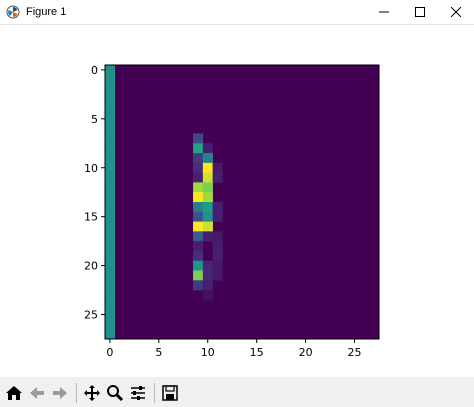 Image resolution: width=474 pixels, height=407 pixels. I want to click on forward-button, so click(60, 393).